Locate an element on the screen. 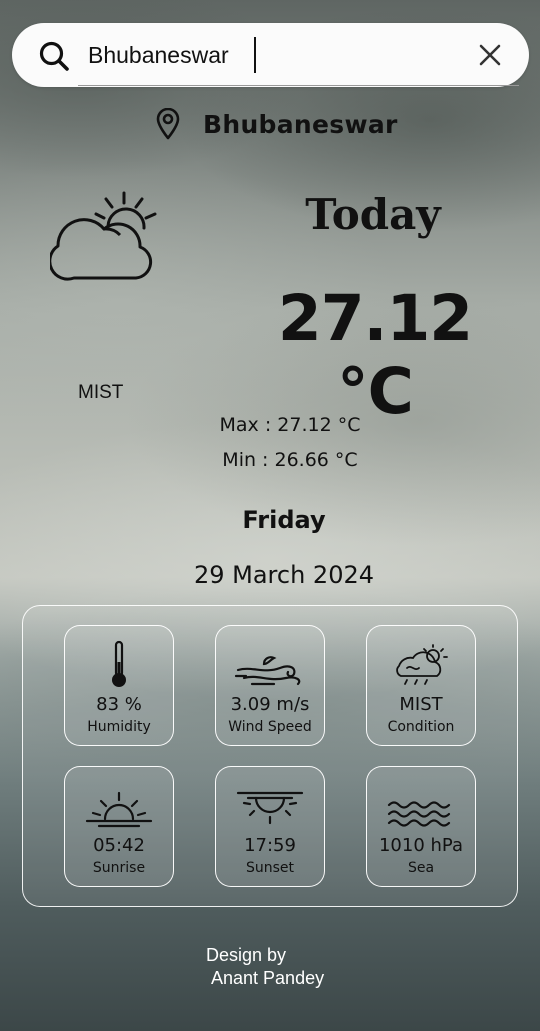 Image resolution: width=540 pixels, height=1031 pixels. sunrise-card: 05:42 Sunrise is located at coordinates (119, 826).